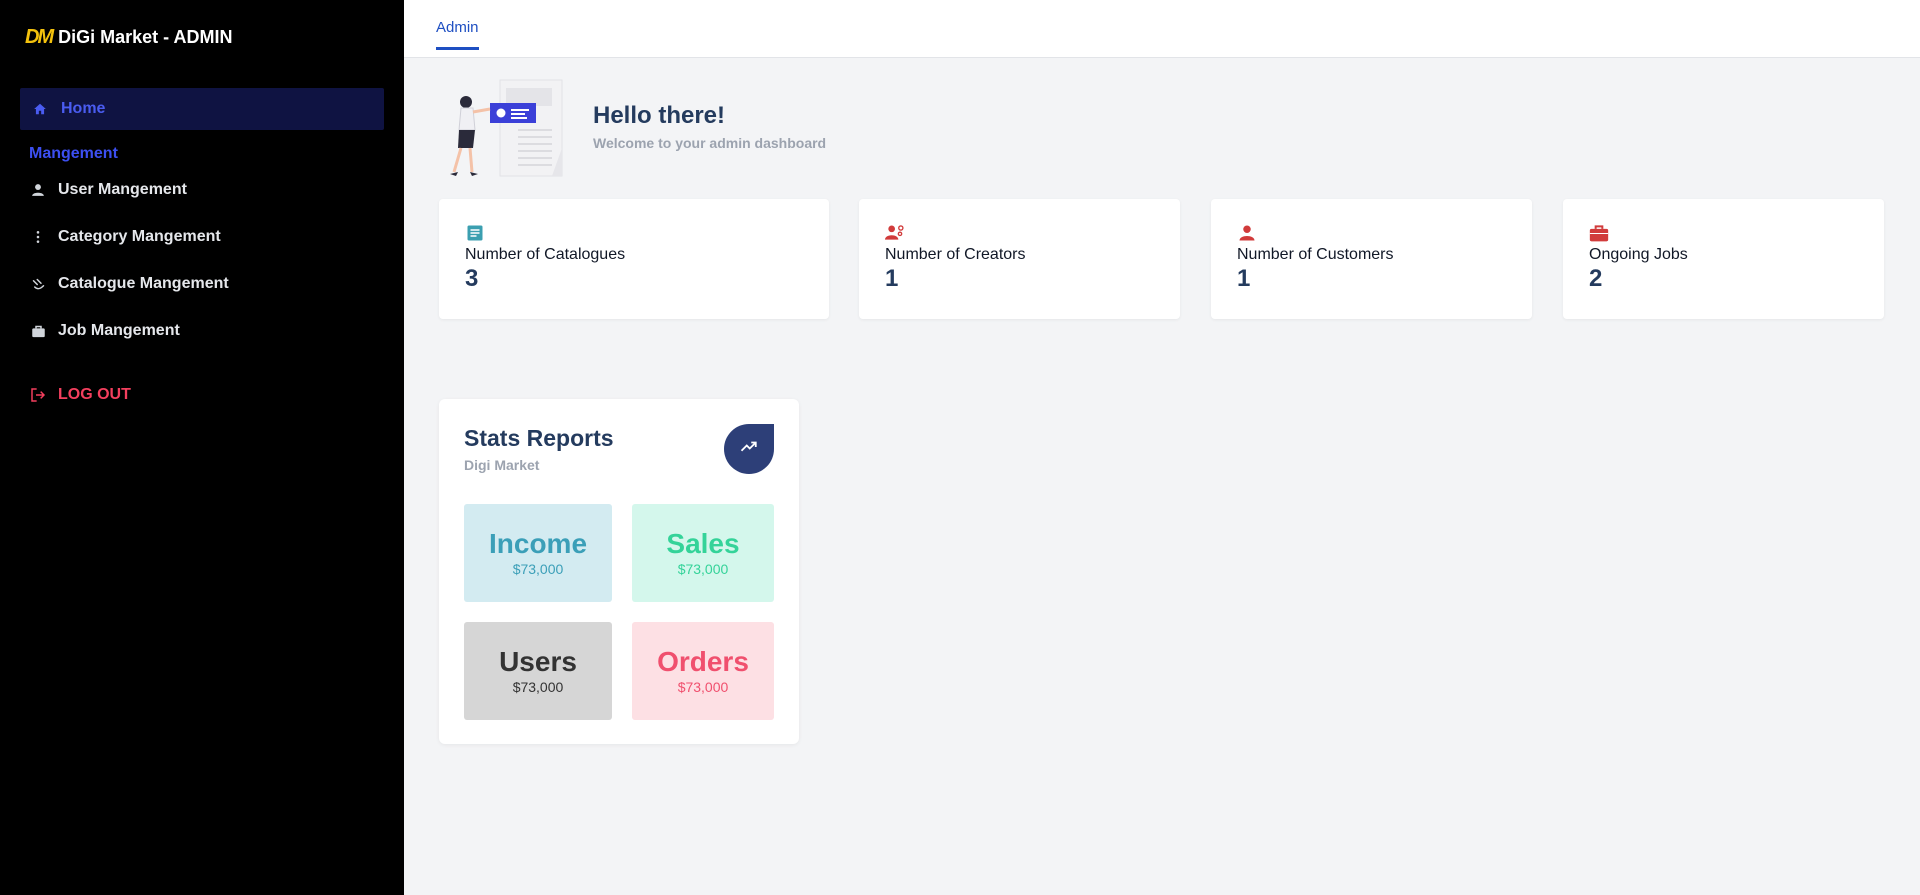 The height and width of the screenshot is (895, 1920). Describe the element at coordinates (545, 254) in the screenshot. I see `stat-card-label: Number of Catalogues` at that location.